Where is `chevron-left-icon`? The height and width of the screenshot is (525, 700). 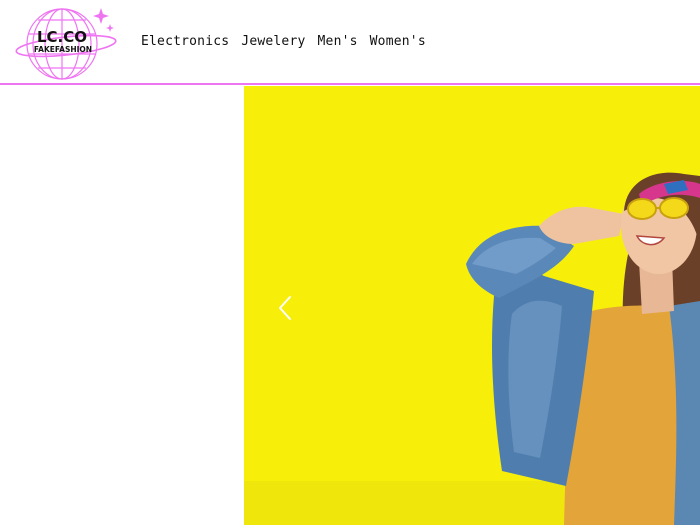
chevron-left-icon is located at coordinates (285, 308).